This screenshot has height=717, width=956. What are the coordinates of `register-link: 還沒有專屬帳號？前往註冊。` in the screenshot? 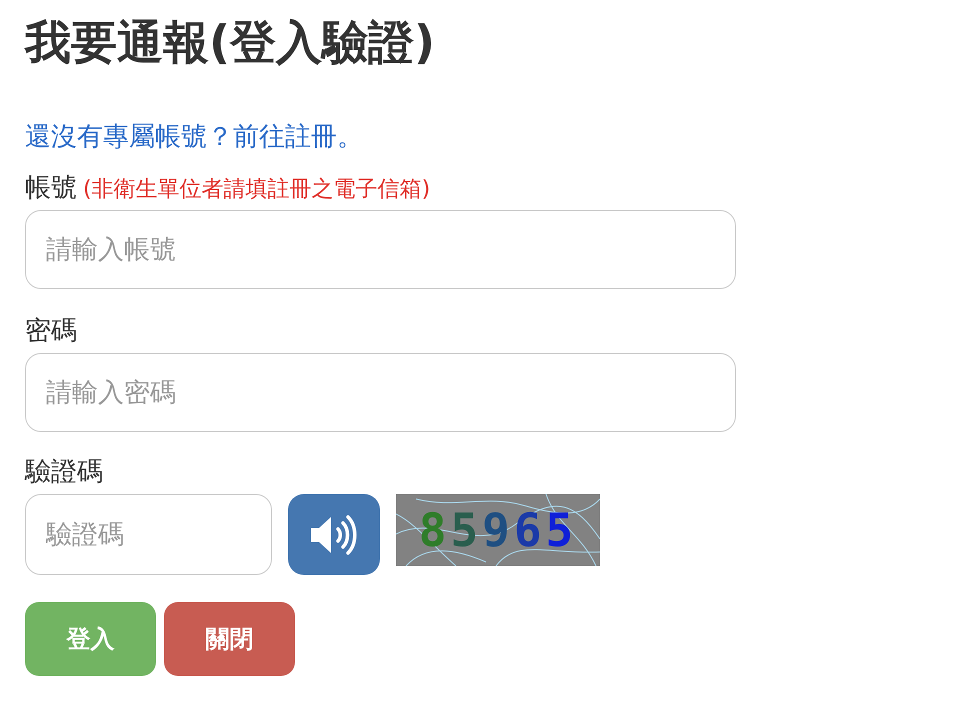 It's located at (194, 137).